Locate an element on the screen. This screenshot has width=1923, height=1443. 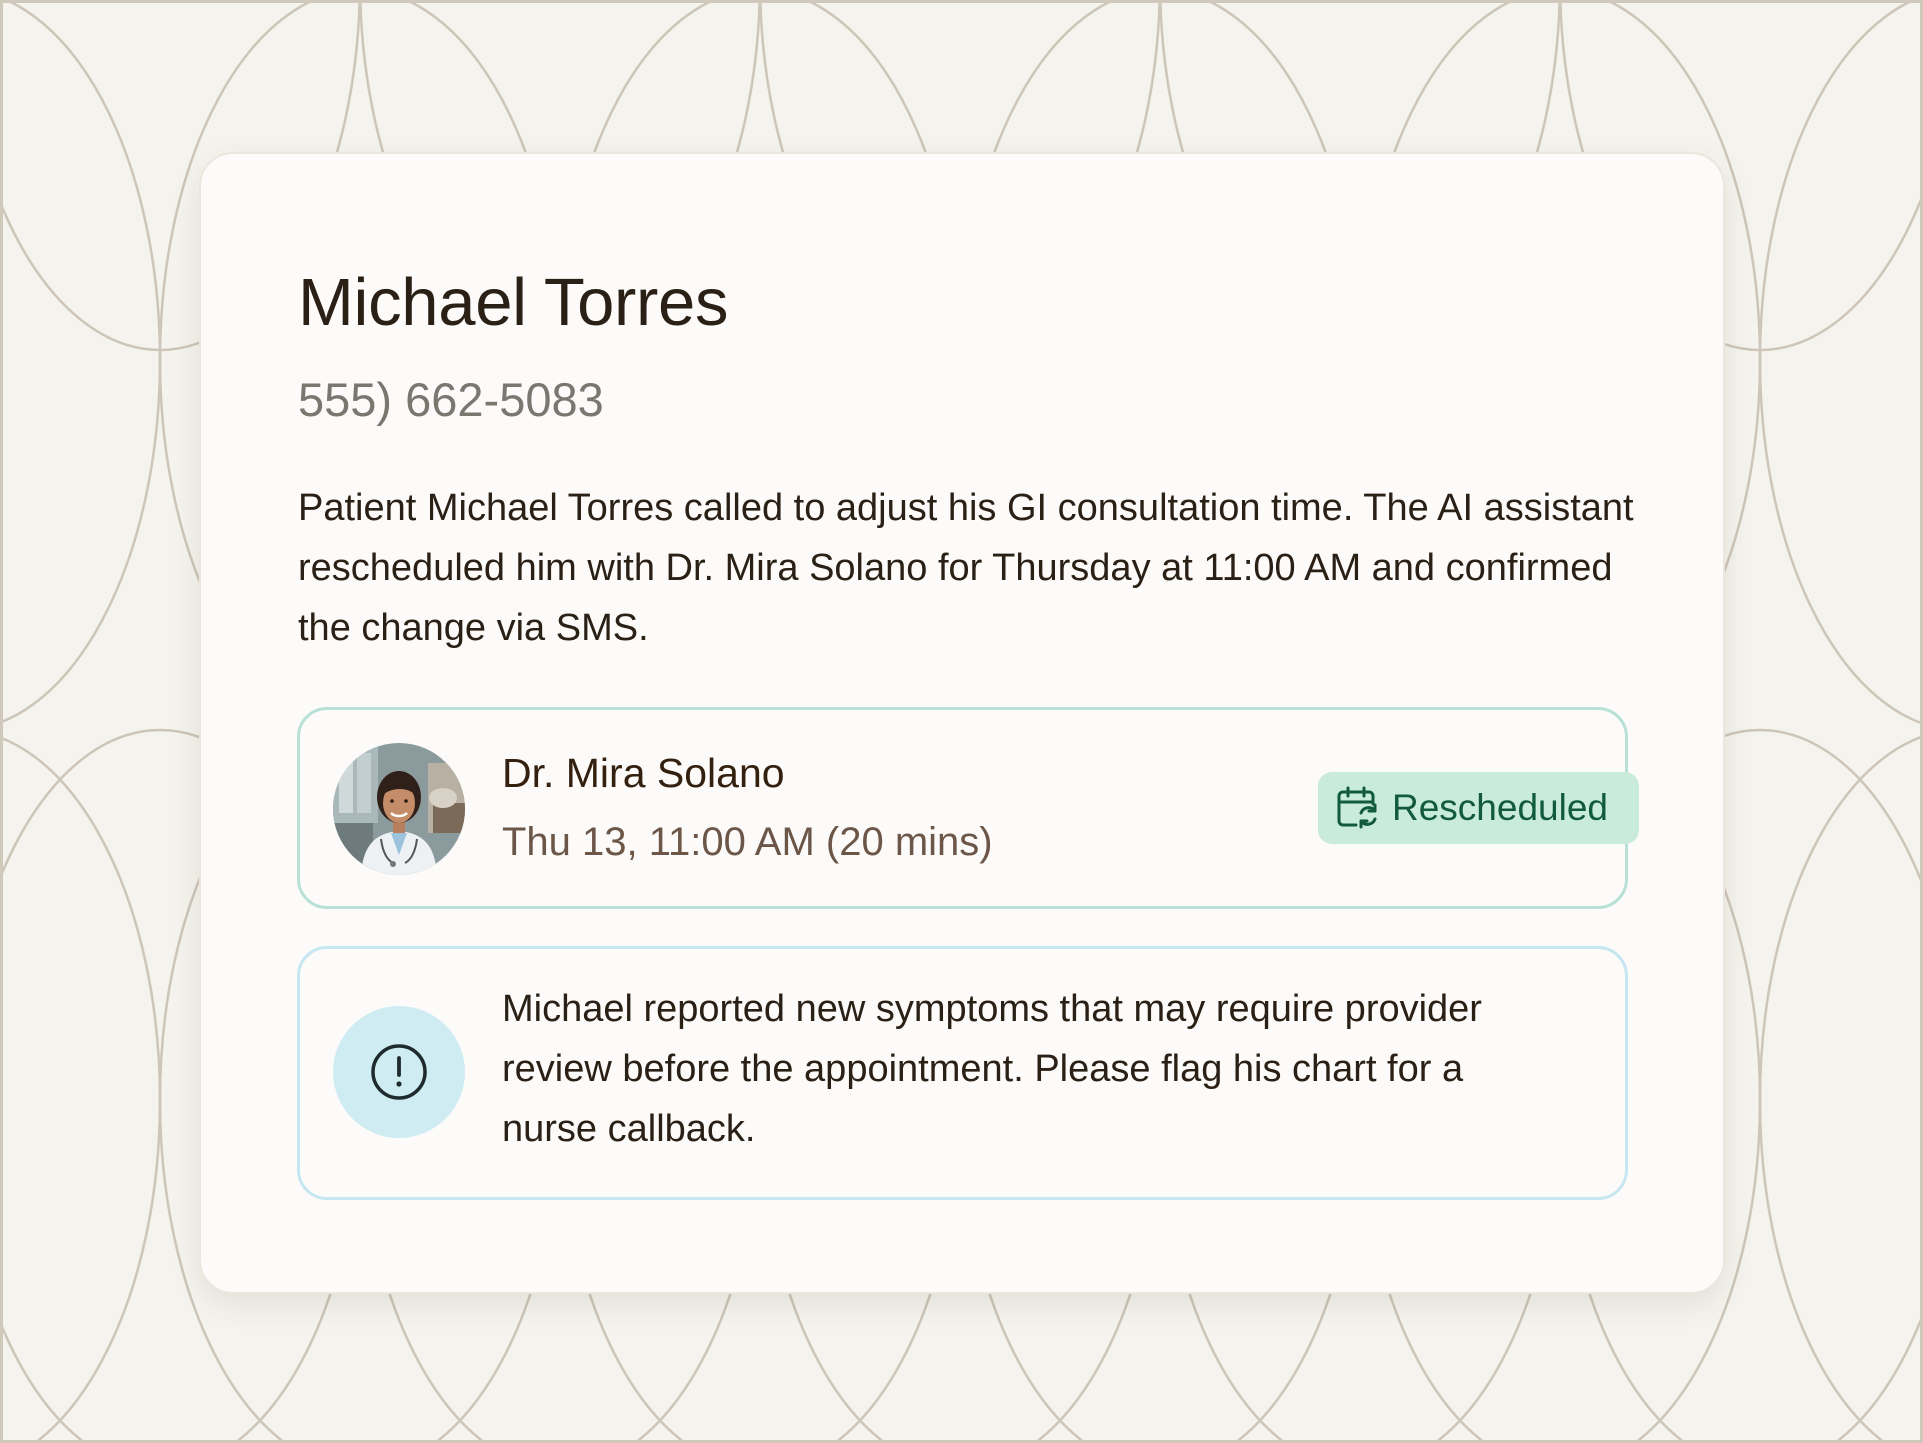
appointment-time: Thu 13, 11:00 AM (20 mins) is located at coordinates (747, 842).